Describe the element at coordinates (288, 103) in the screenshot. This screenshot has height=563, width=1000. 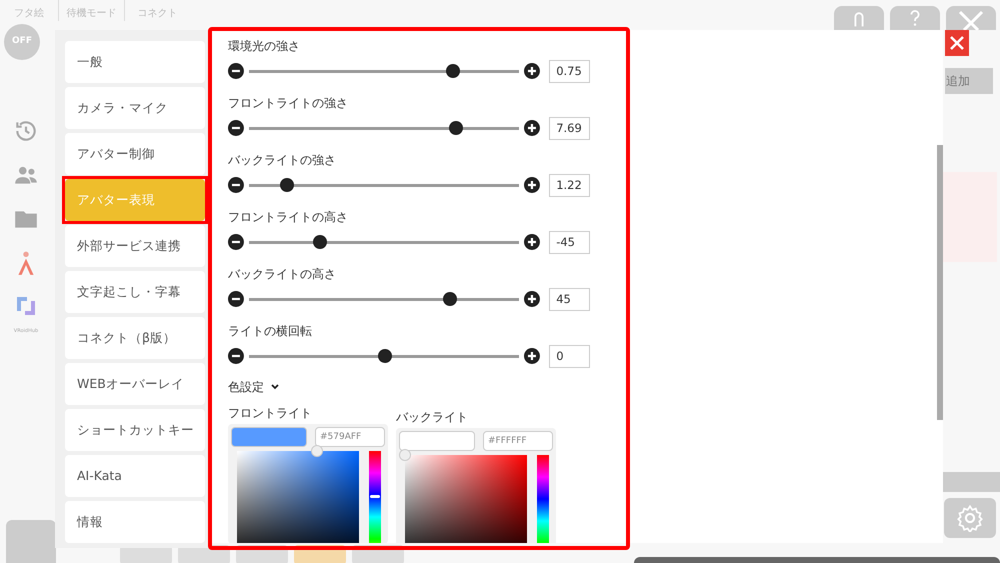
I see `slider-label: フロントライトの強さ` at that location.